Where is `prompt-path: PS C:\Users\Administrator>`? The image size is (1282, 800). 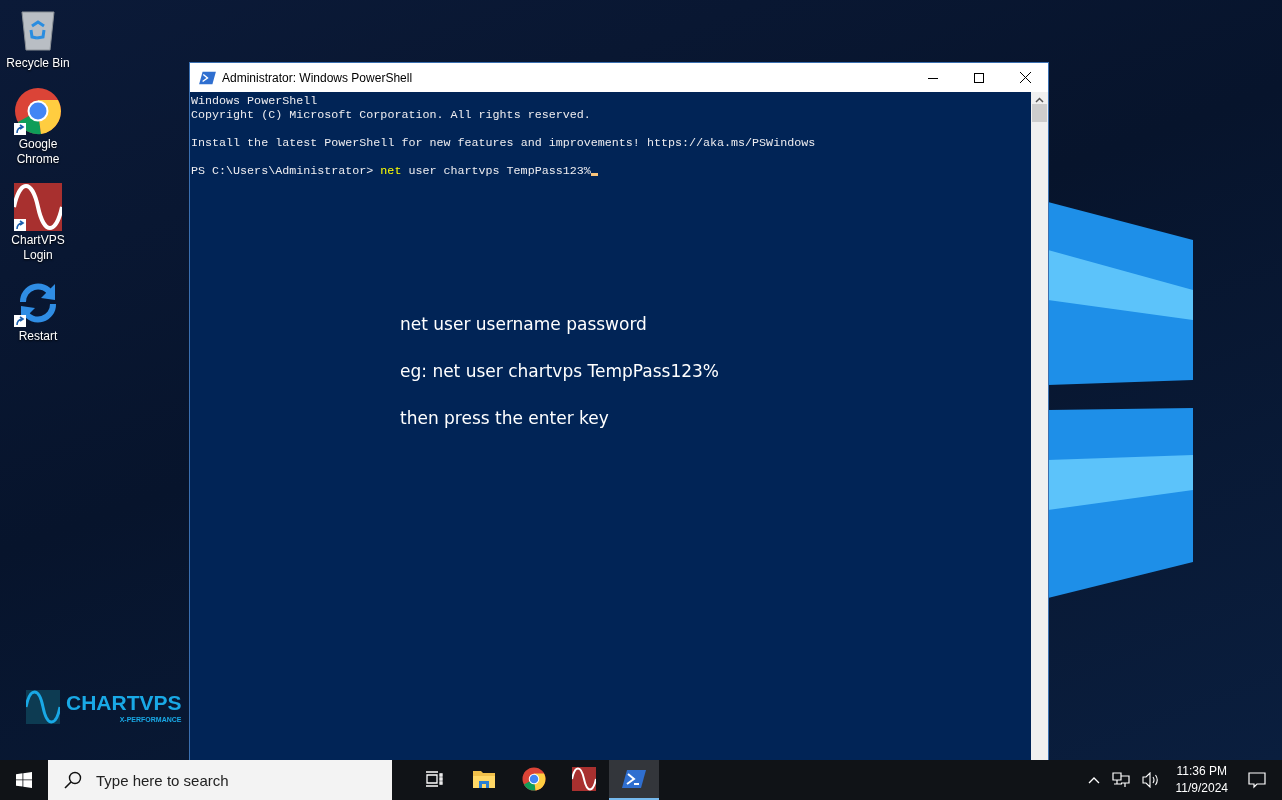 prompt-path: PS C:\Users\Administrator> is located at coordinates (282, 171).